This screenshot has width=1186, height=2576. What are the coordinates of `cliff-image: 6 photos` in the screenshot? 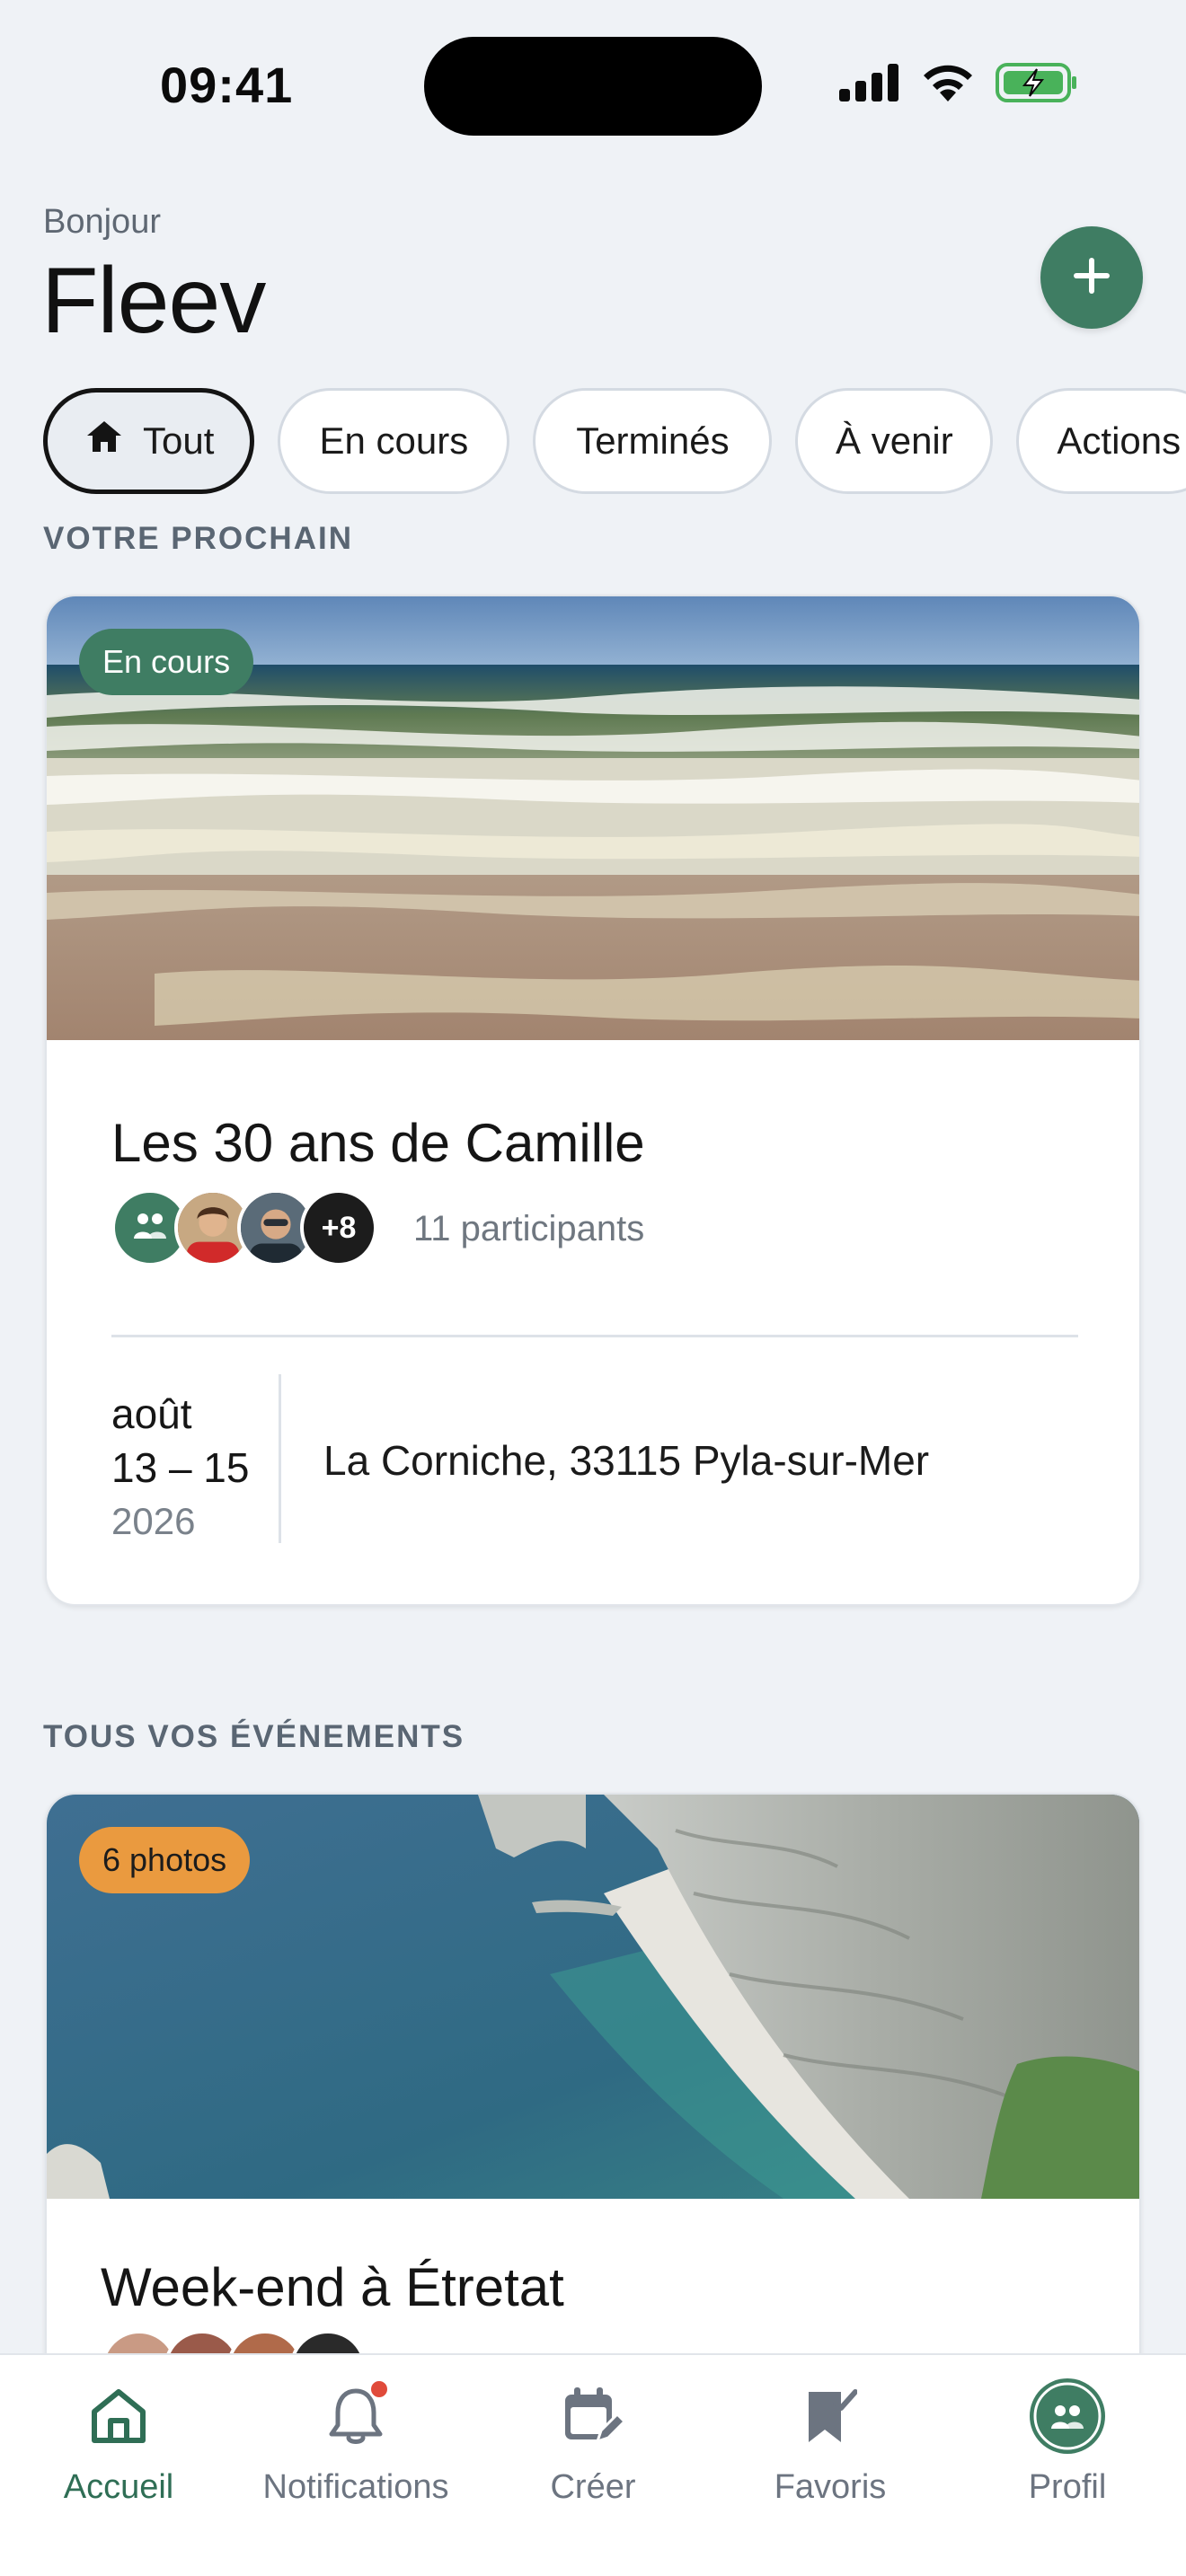 It's located at (593, 1997).